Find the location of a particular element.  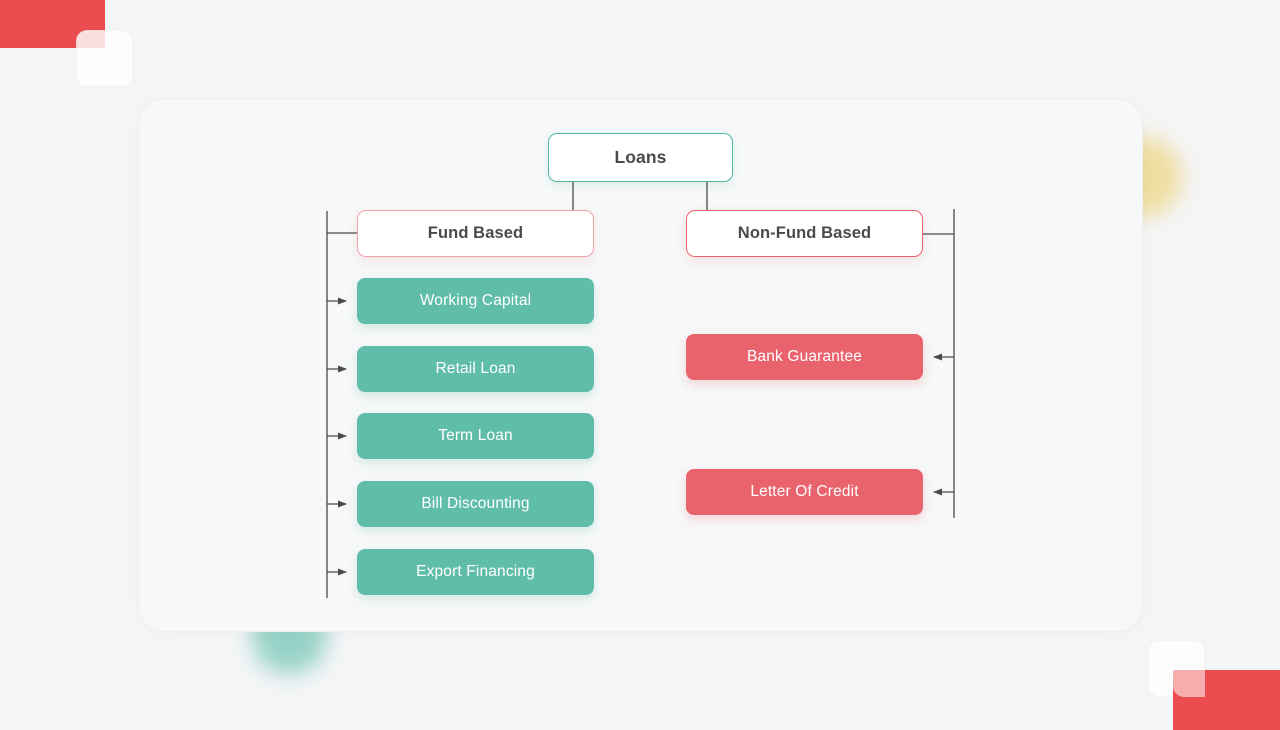

node-non-fund-based: Non-Fund Based is located at coordinates (804, 233).